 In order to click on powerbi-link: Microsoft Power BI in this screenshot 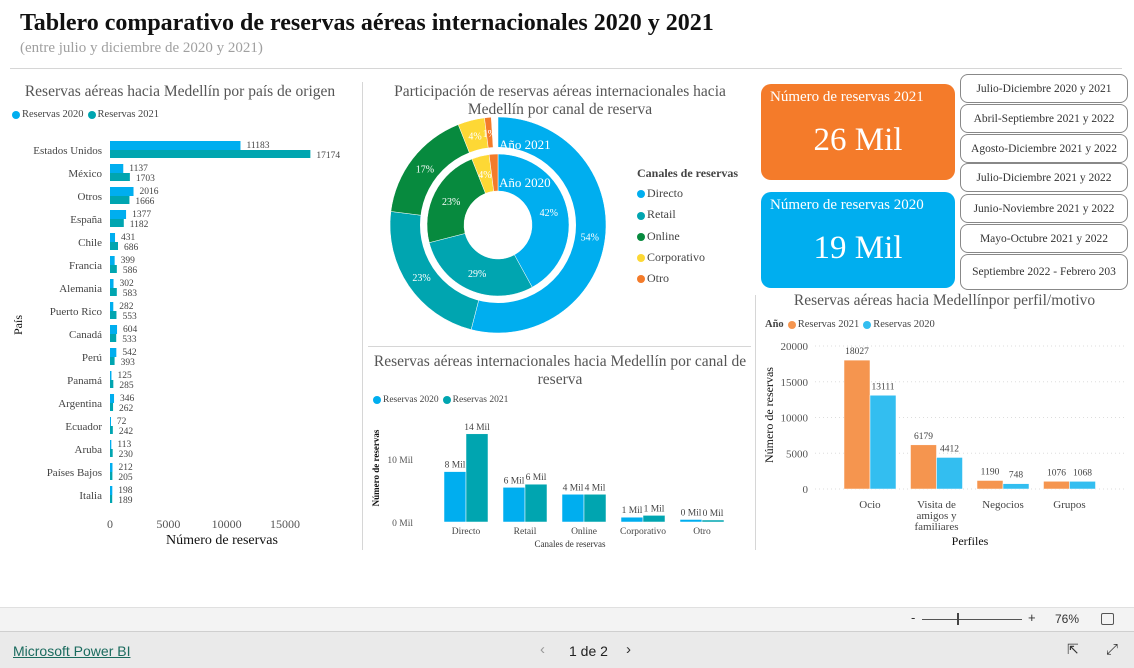, I will do `click(71, 651)`.